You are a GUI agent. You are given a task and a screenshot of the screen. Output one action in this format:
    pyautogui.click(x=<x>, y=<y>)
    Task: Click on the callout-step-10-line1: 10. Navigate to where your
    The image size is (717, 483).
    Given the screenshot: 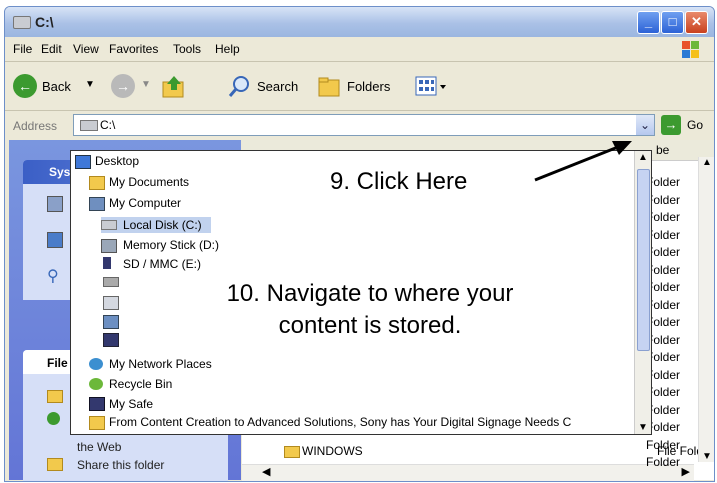 What is the action you would take?
    pyautogui.click(x=370, y=293)
    